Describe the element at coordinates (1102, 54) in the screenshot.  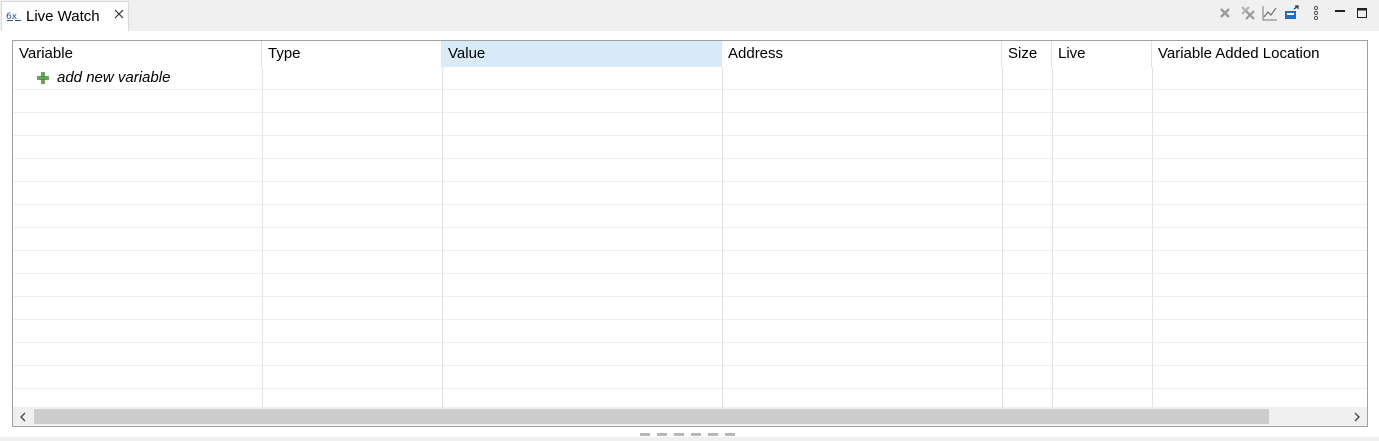
I see `column-header-live: Live` at that location.